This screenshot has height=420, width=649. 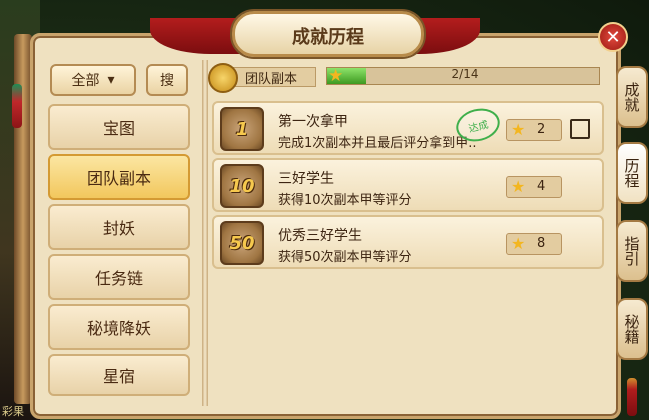 I want to click on filter-dropdown: 全部 ▾, so click(x=93, y=80).